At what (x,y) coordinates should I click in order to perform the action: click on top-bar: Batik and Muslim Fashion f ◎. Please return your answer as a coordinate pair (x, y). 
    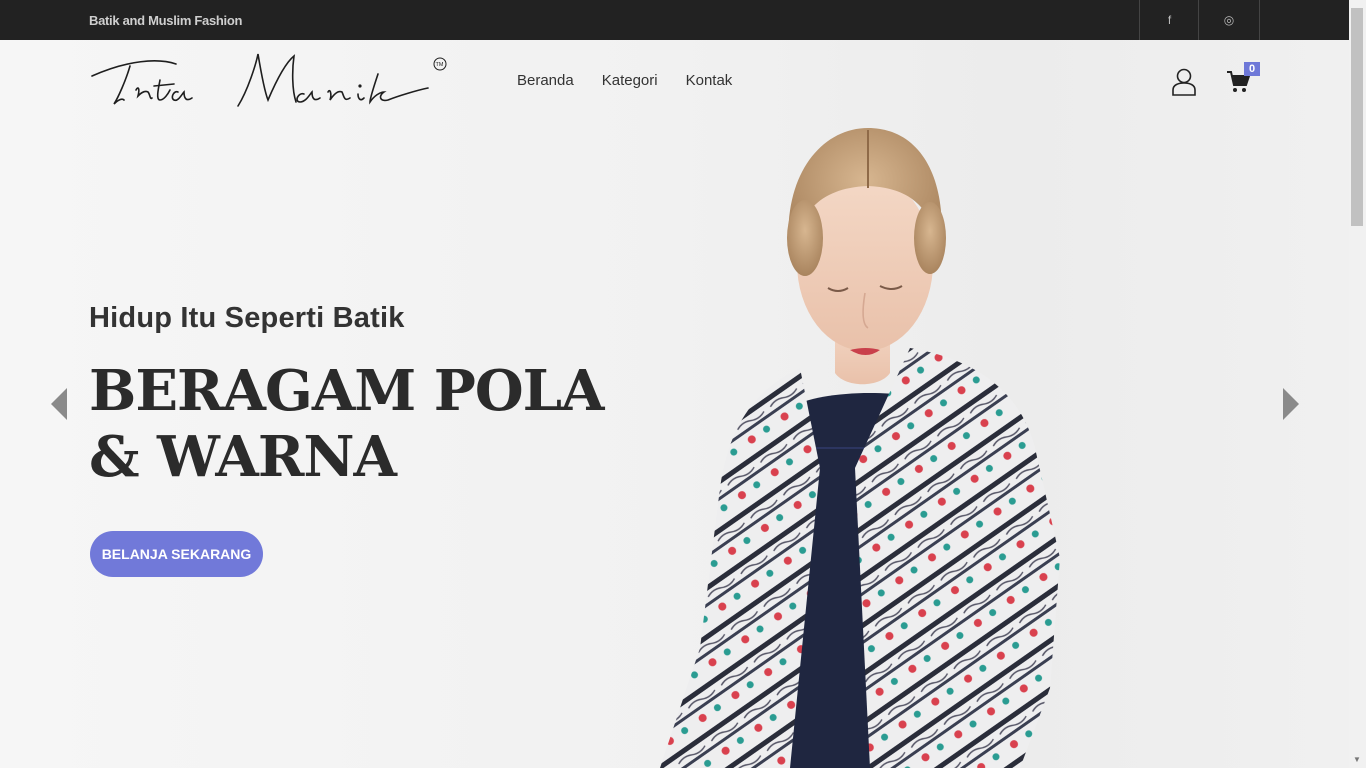
    Looking at the image, I should click on (674, 20).